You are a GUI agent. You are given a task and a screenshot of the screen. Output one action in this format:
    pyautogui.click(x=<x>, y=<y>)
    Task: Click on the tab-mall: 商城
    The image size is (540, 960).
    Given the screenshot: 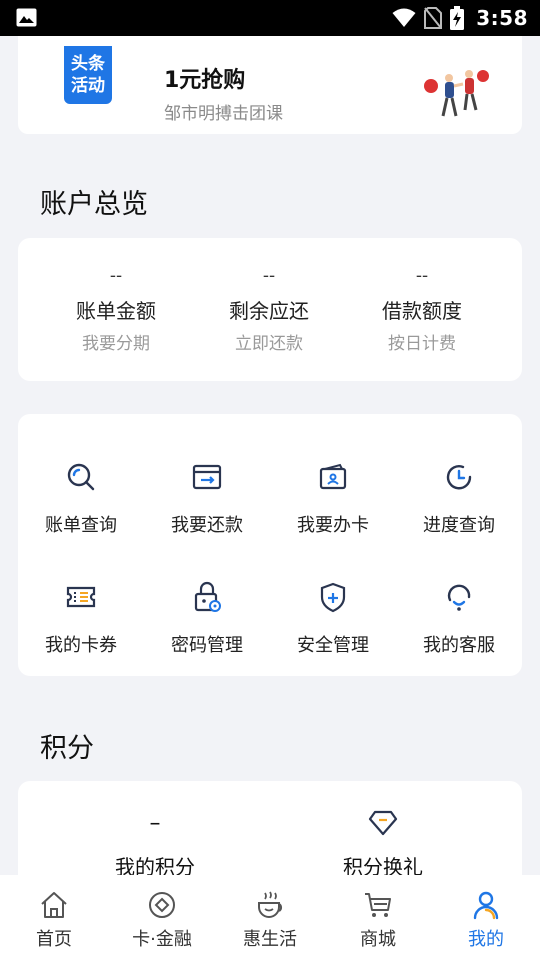 What is the action you would take?
    pyautogui.click(x=378, y=917)
    